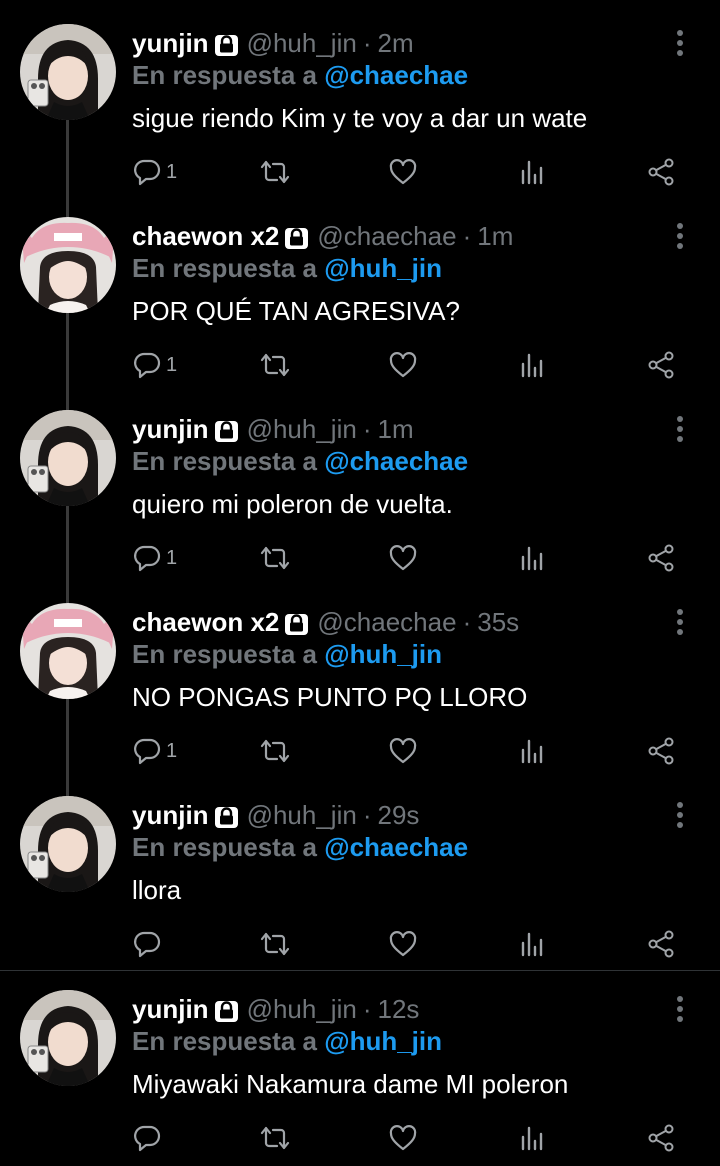  I want to click on action-bar, so click(360, 944).